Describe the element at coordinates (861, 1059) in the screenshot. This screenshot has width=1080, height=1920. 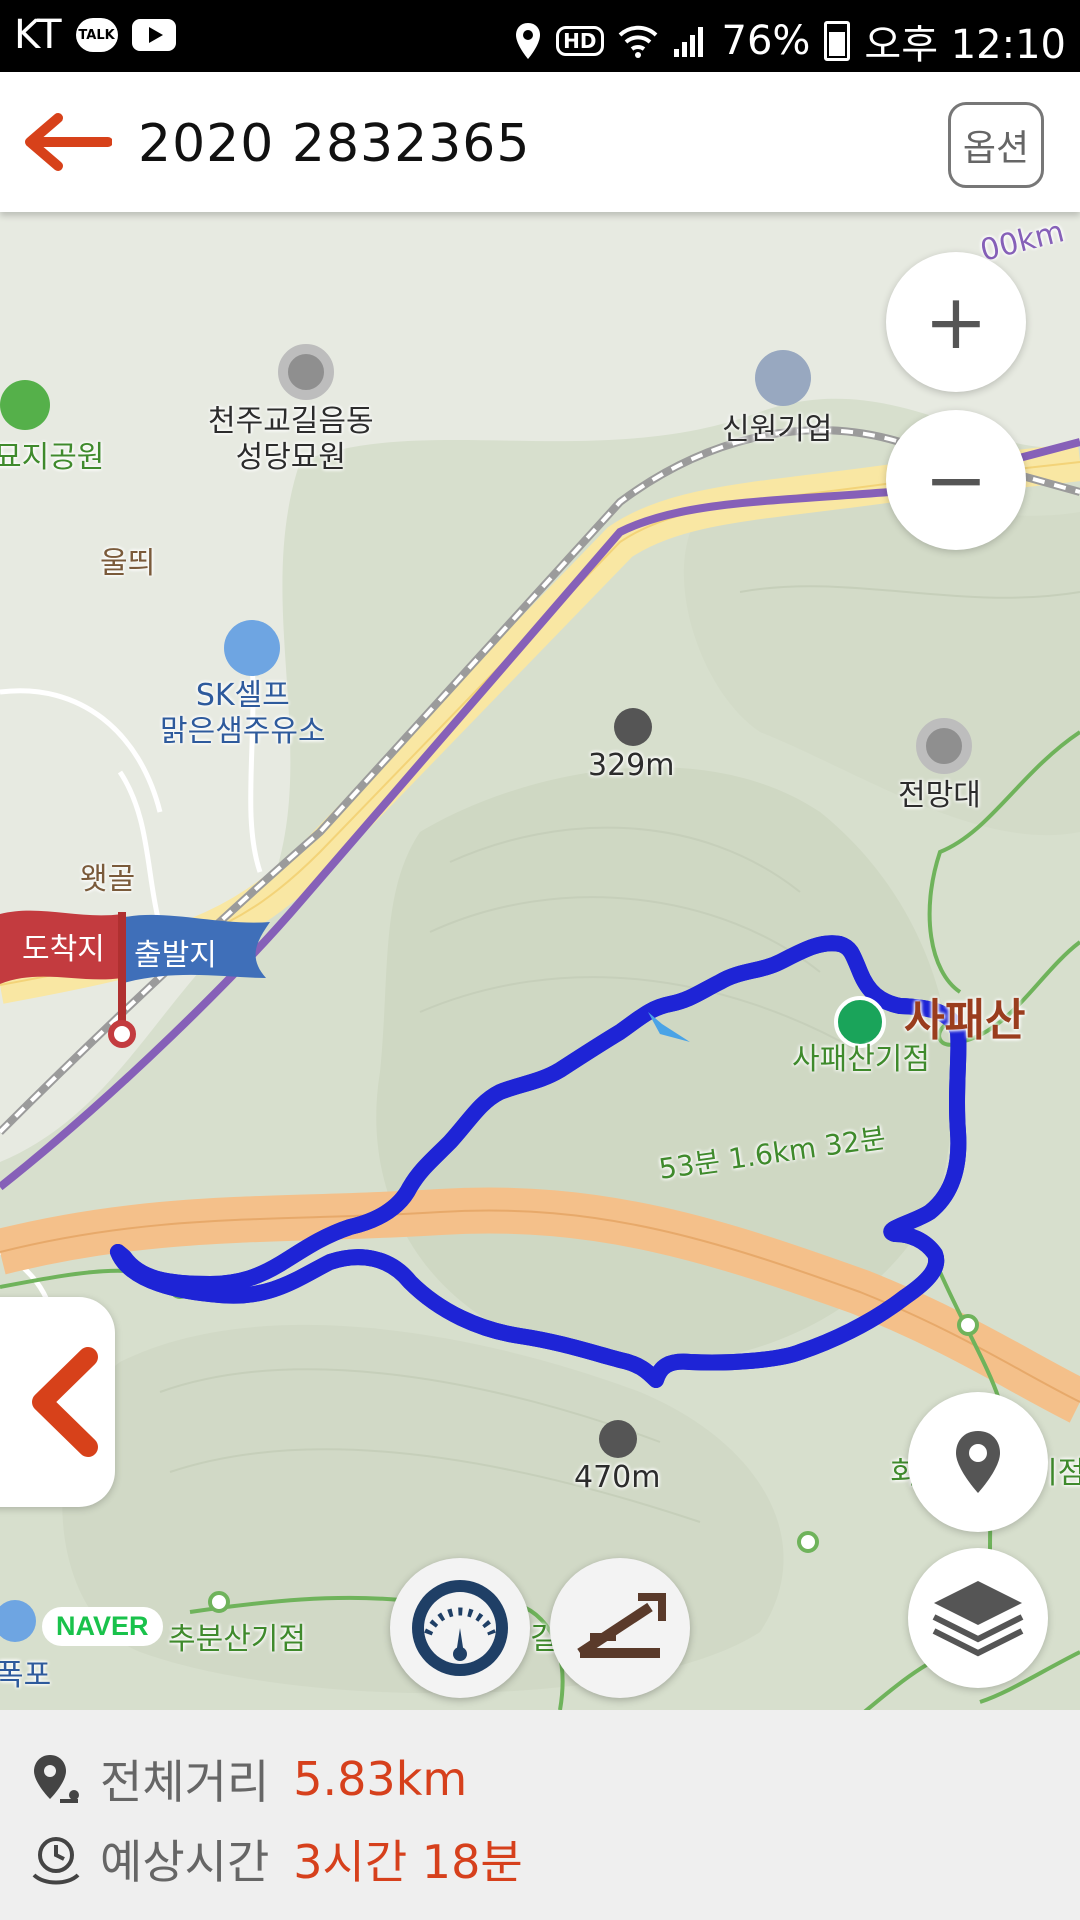
I see `mountain-point-label: 사패산기점` at that location.